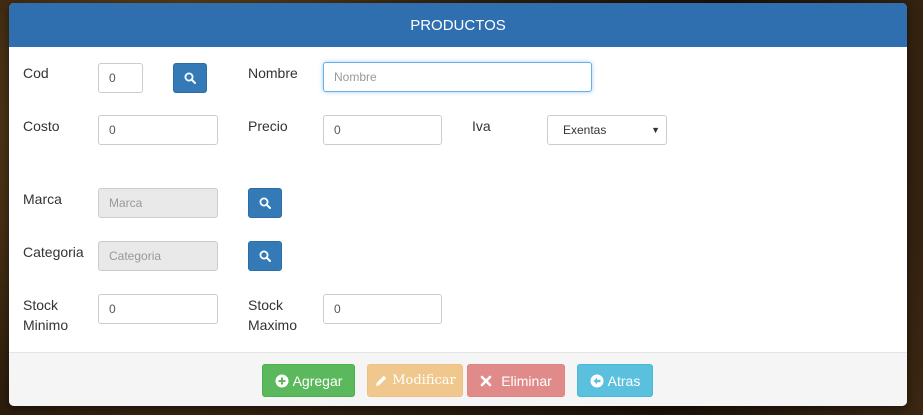  I want to click on stock-maximo-input, so click(382, 309).